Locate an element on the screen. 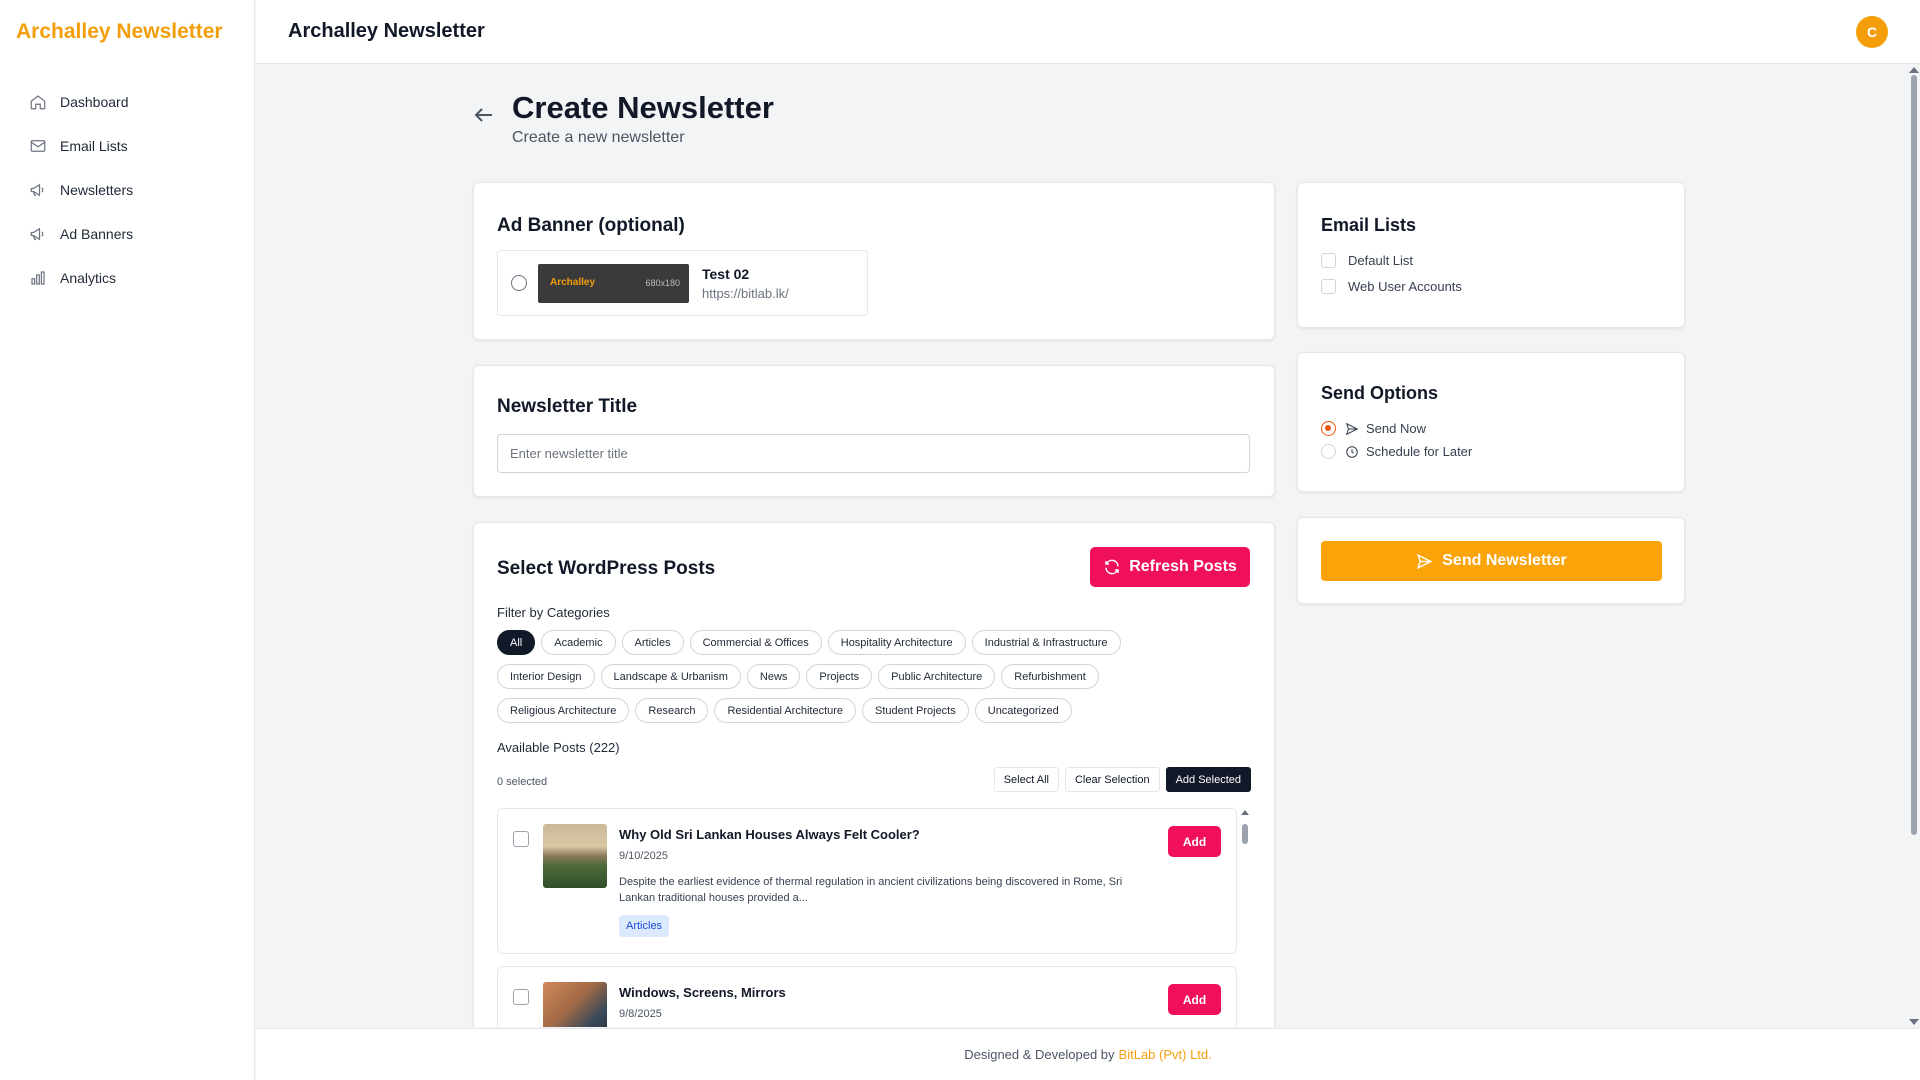 This screenshot has height=1080, width=1920. page-title: Create Newsletter is located at coordinates (643, 107).